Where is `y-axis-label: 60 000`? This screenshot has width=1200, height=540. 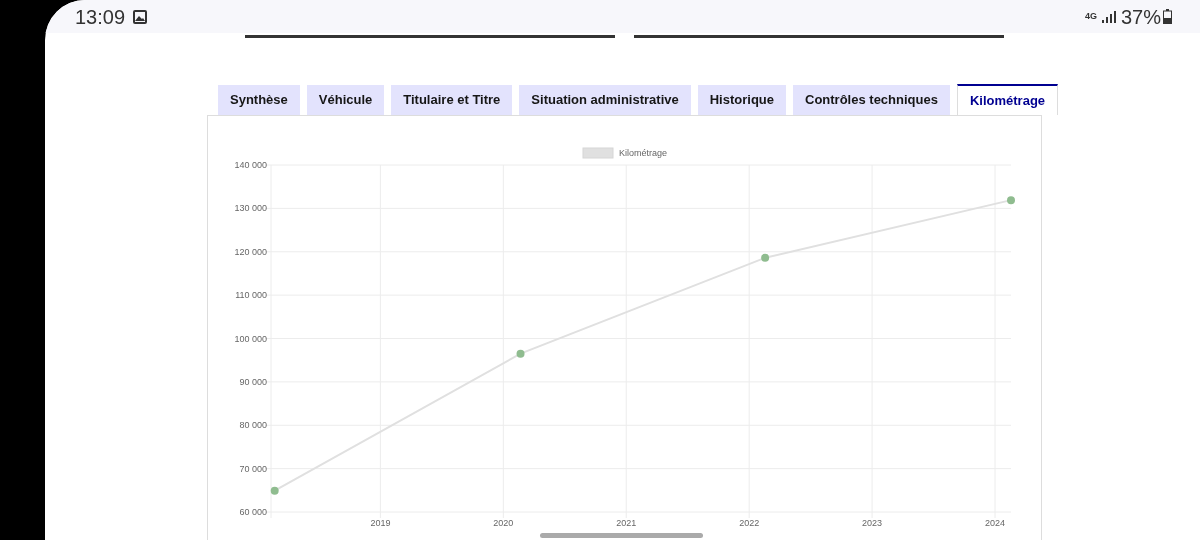 y-axis-label: 60 000 is located at coordinates (253, 512).